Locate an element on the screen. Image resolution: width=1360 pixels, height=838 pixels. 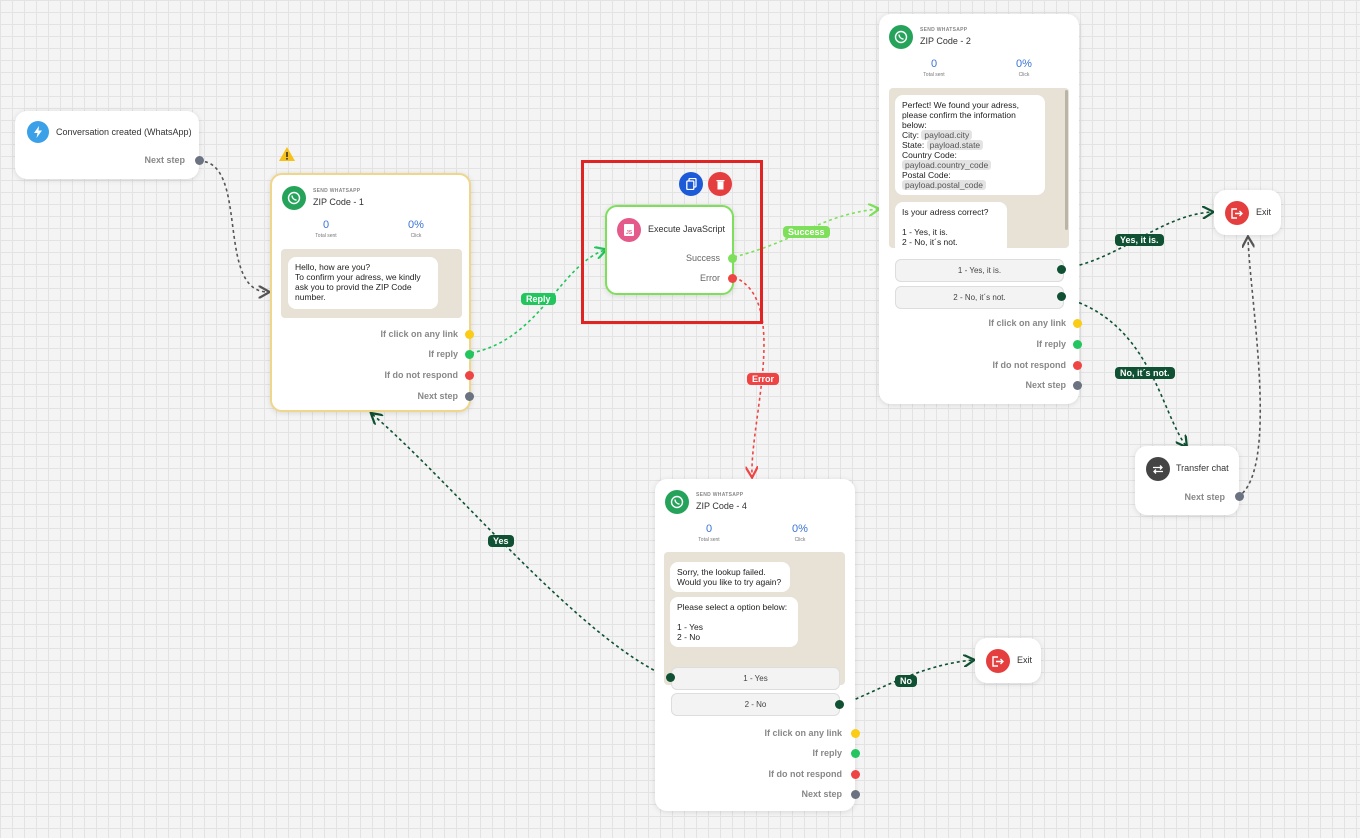
city-label: City: is located at coordinates (910, 135).